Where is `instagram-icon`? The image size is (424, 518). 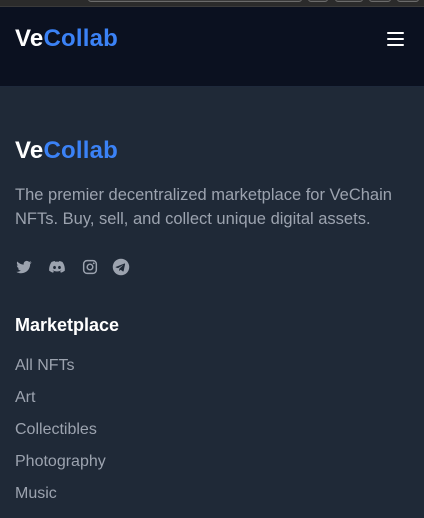 instagram-icon is located at coordinates (90, 267).